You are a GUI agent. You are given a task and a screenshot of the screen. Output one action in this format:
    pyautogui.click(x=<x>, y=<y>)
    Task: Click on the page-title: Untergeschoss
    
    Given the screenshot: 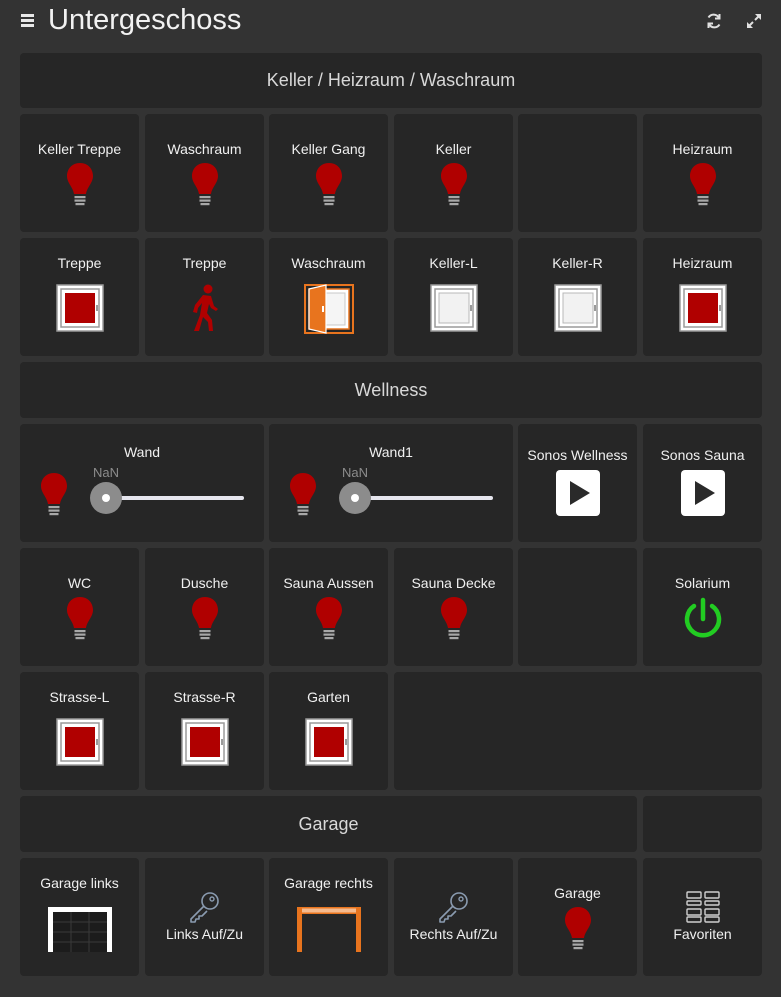 What is the action you would take?
    pyautogui.click(x=145, y=20)
    